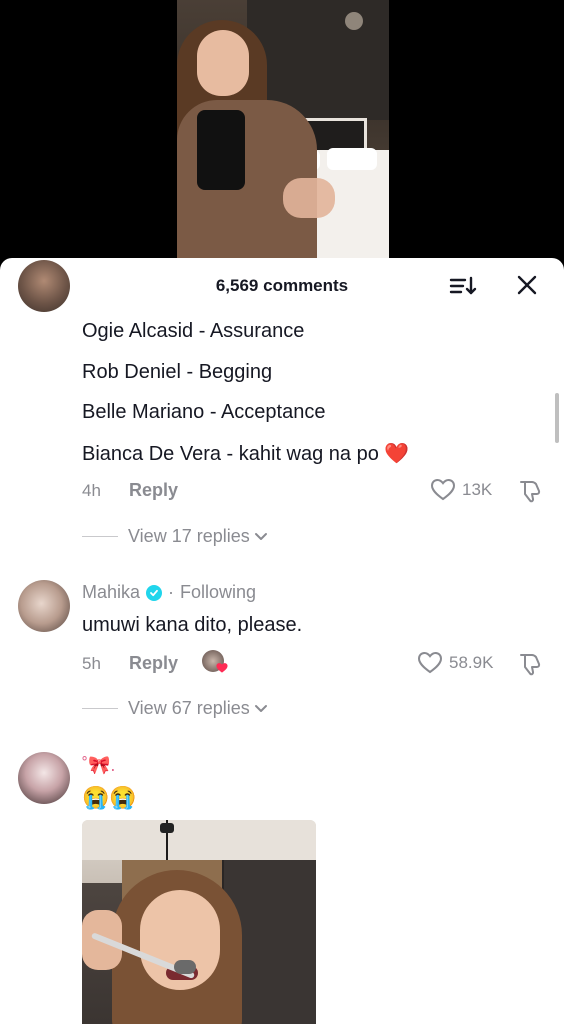  I want to click on like-button: 13K, so click(461, 490).